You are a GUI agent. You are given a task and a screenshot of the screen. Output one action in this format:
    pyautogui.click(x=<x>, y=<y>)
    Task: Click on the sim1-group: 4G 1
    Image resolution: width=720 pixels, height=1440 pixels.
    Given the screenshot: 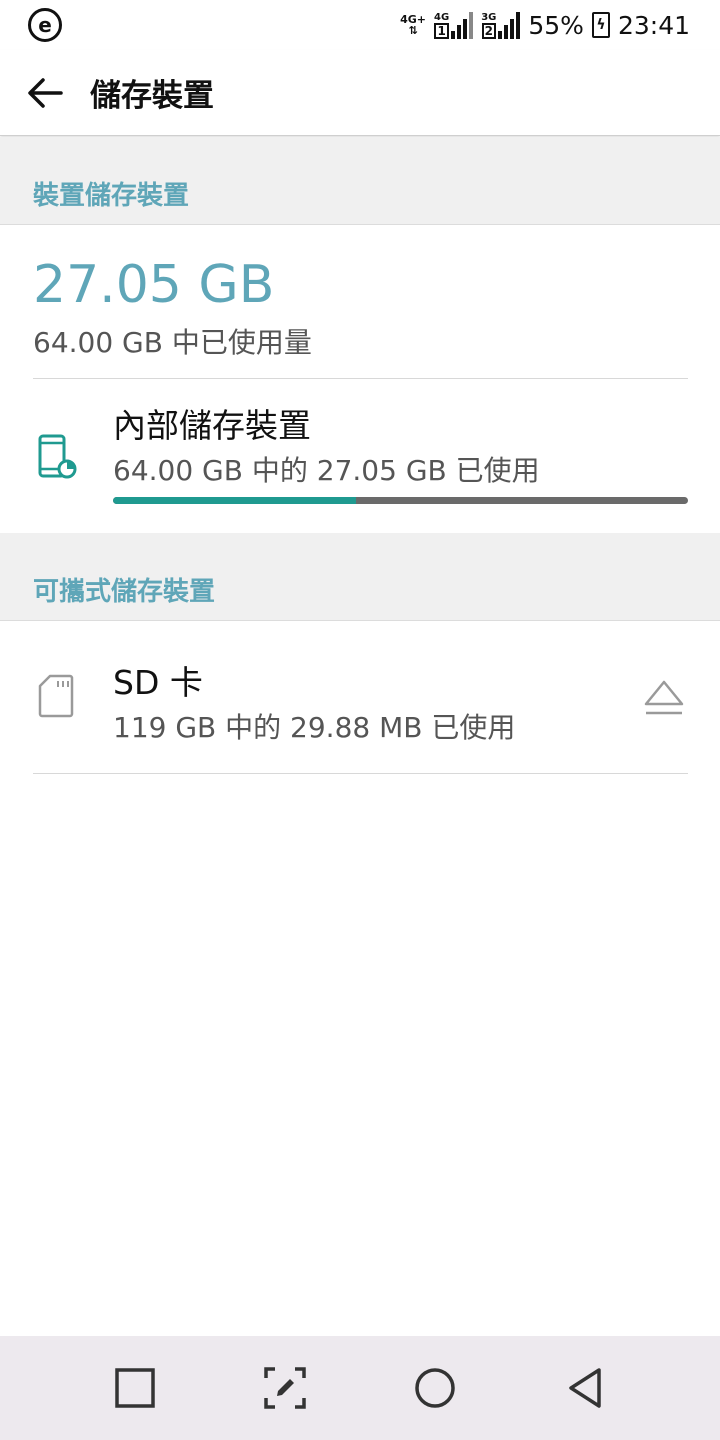 What is the action you would take?
    pyautogui.click(x=441, y=26)
    